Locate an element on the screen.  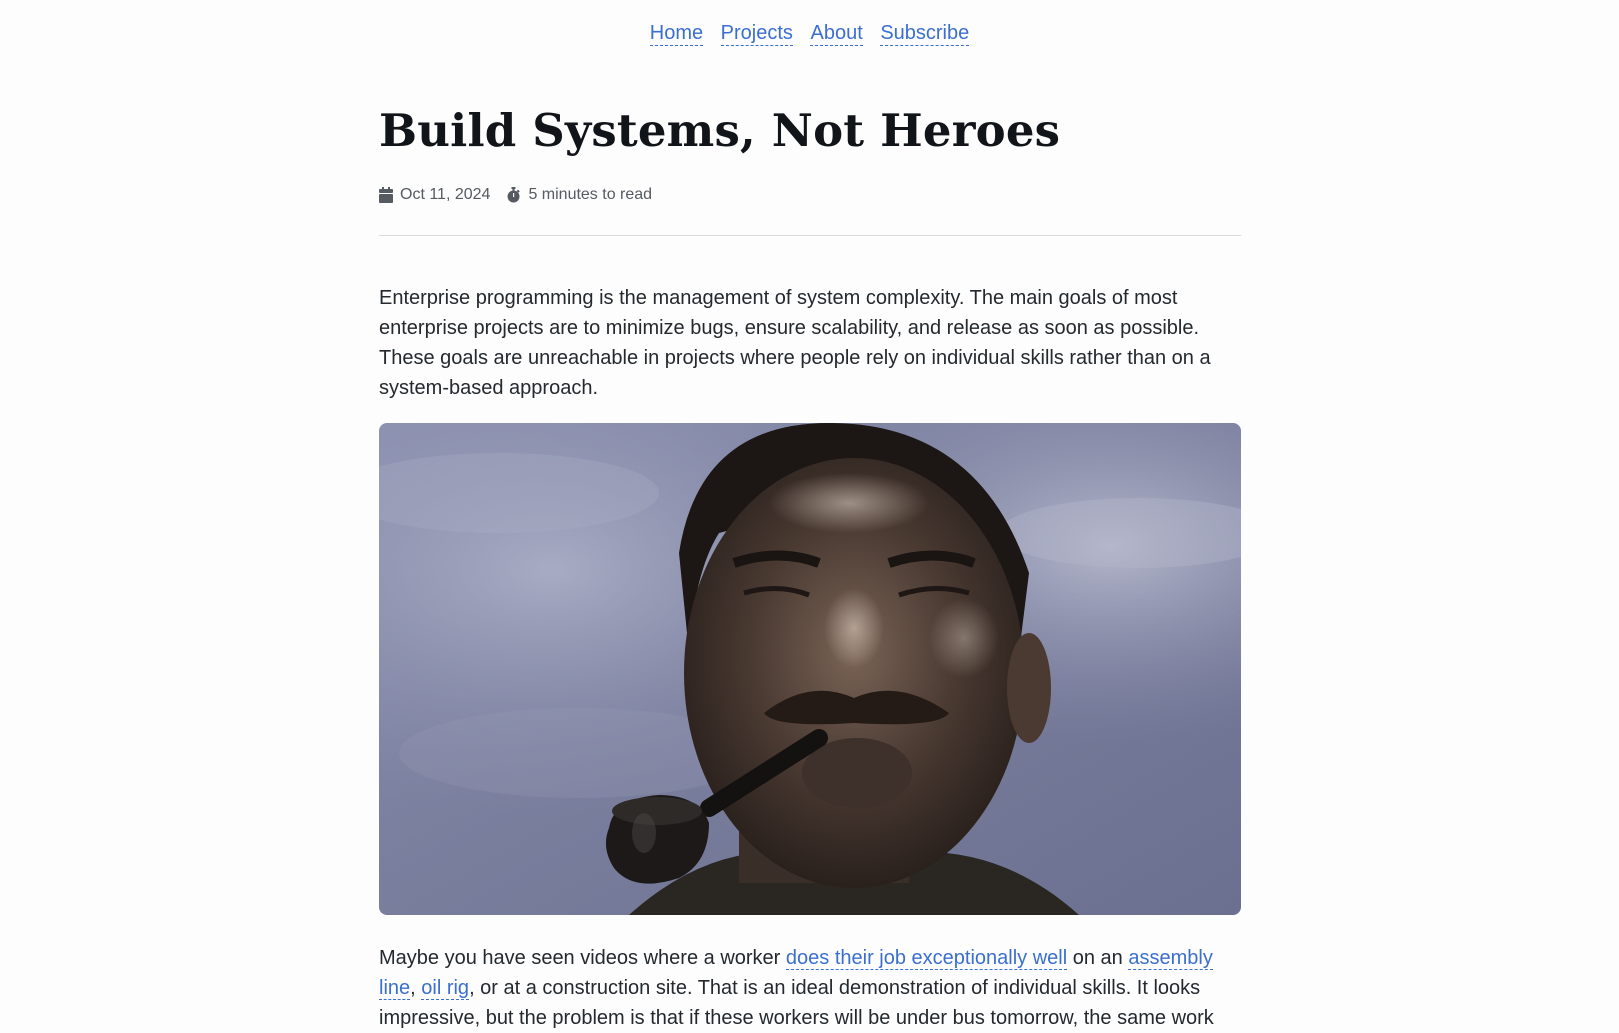
body-text-2: on an is located at coordinates (1098, 958).